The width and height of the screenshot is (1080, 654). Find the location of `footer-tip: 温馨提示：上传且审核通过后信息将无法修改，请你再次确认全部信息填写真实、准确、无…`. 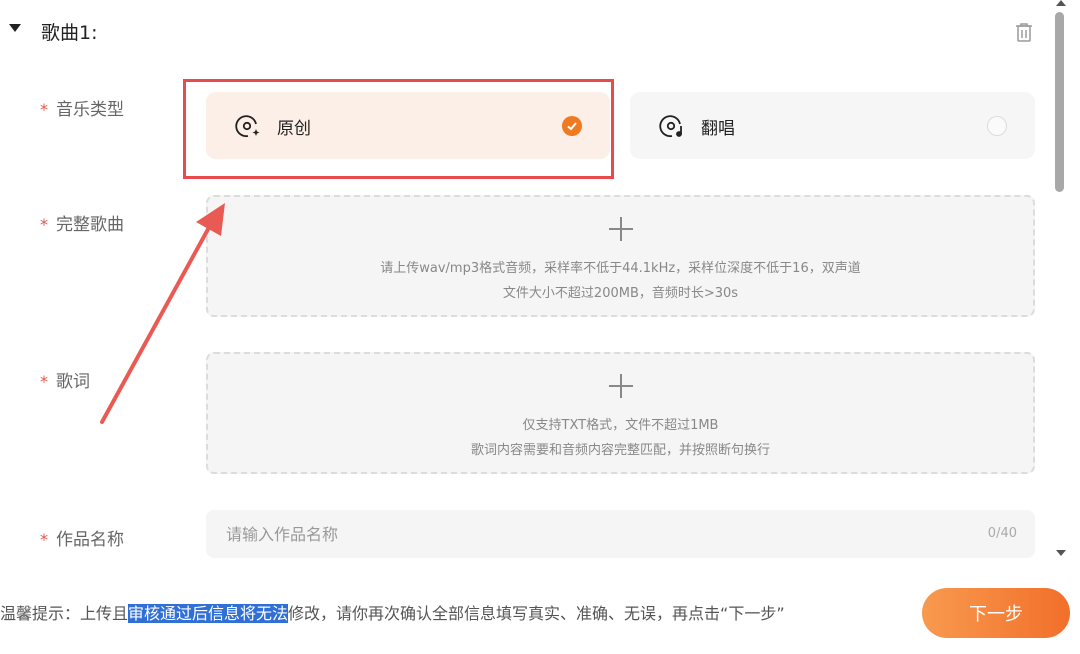

footer-tip: 温馨提示：上传且审核通过后信息将无法修改，请你再次确认全部信息填写真实、准确、无… is located at coordinates (392, 613).